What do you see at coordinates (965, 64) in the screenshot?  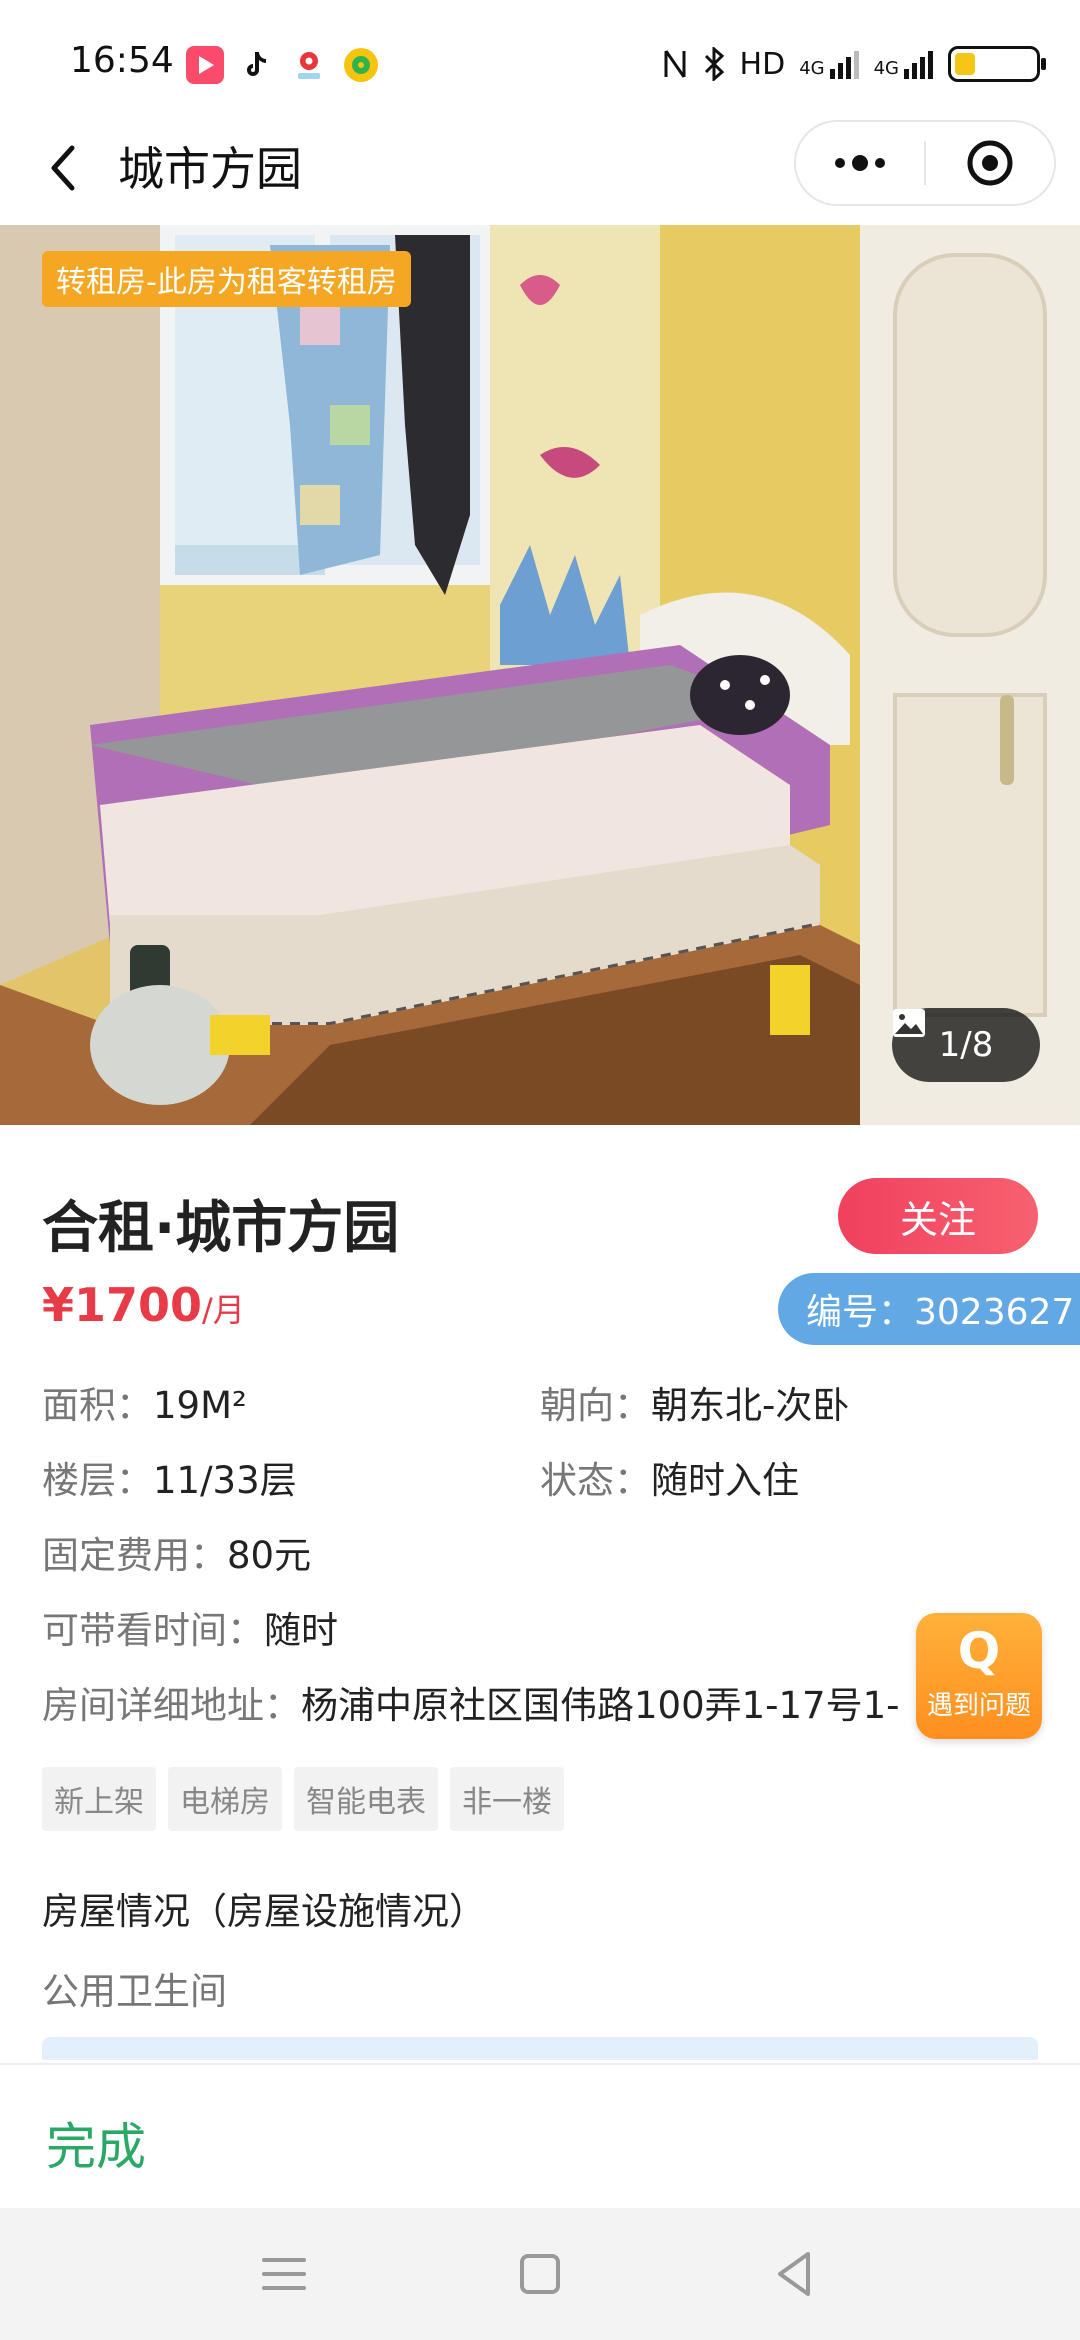 I see `battery-fill` at bounding box center [965, 64].